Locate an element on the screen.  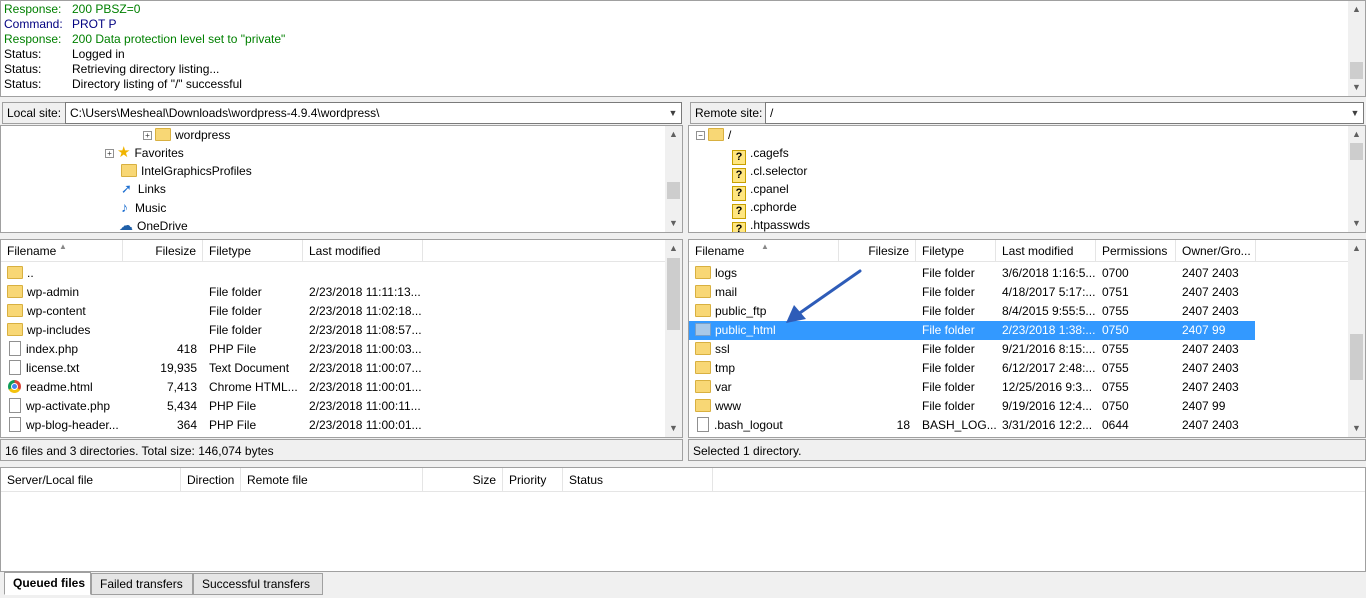
tab-failed-transfers: Failed transfers is located at coordinates (142, 584).